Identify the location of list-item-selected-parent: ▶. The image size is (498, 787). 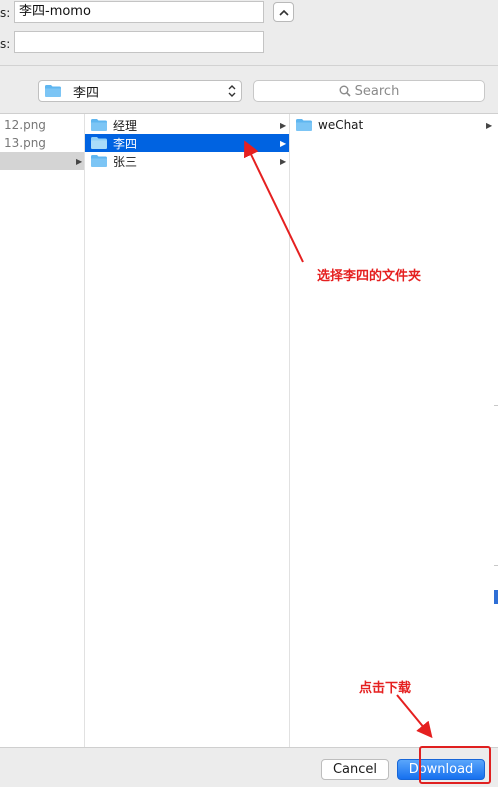
(42, 161).